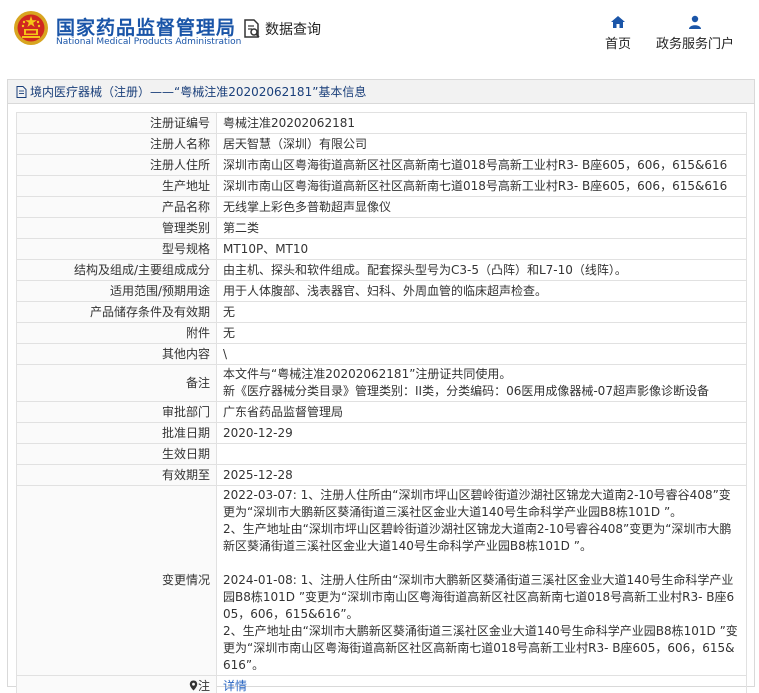 The height and width of the screenshot is (693, 759). Describe the element at coordinates (481, 454) in the screenshot. I see `effective-date-value` at that location.